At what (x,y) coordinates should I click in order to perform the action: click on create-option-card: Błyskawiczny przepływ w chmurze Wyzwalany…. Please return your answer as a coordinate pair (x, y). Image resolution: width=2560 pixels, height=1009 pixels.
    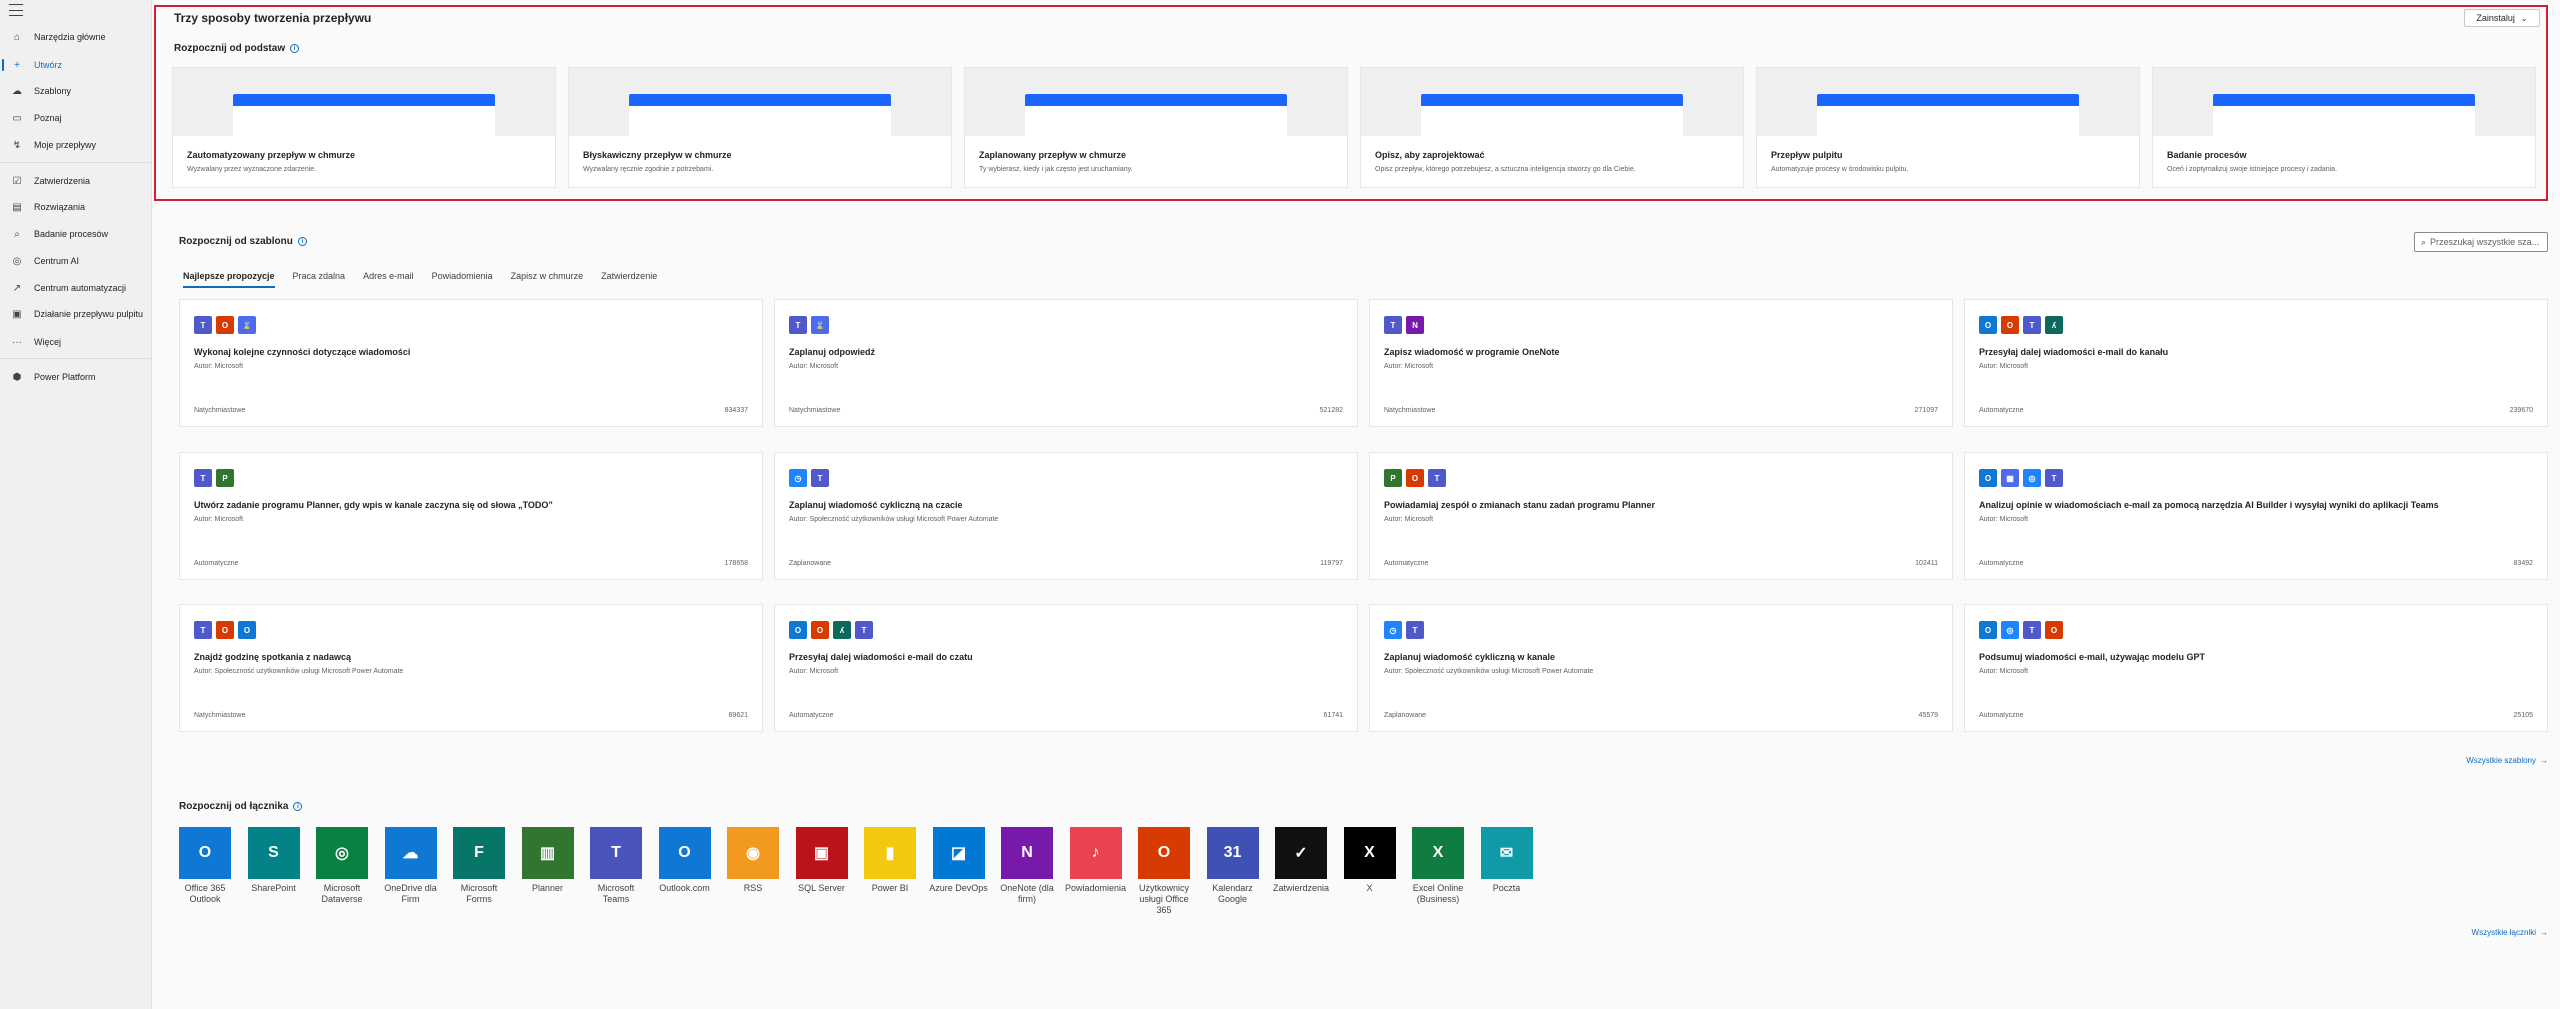
    Looking at the image, I should click on (760, 127).